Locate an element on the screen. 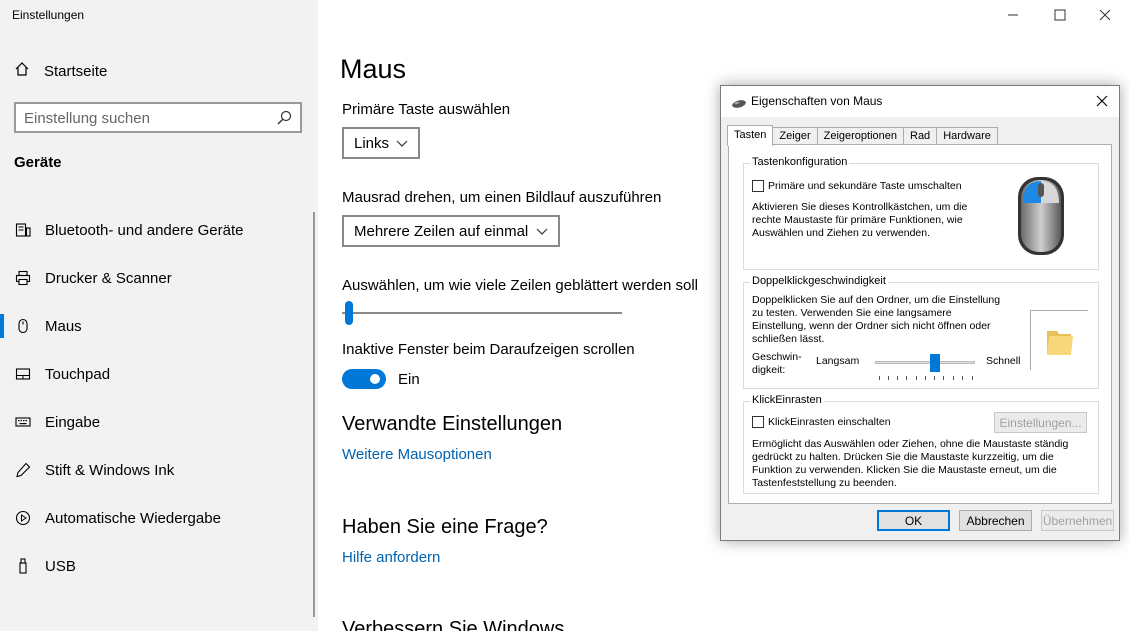 This screenshot has height=631, width=1129. inactive-scroll-toggle is located at coordinates (364, 379).